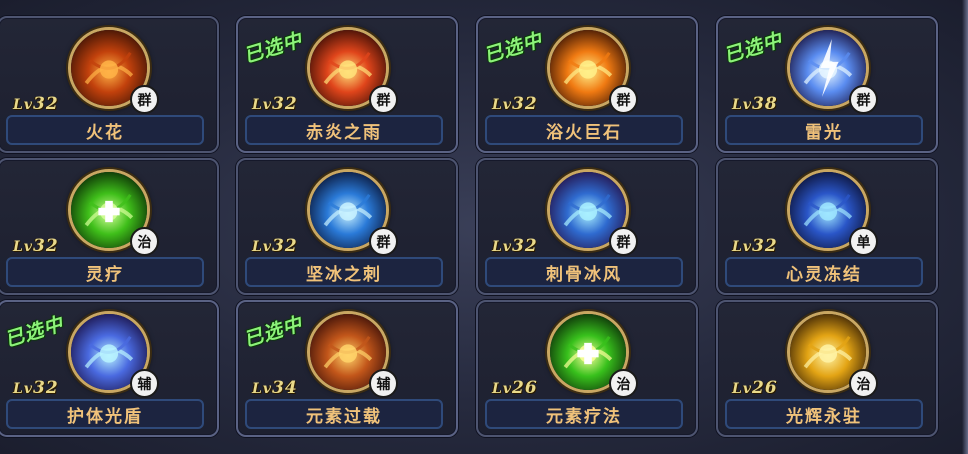 The height and width of the screenshot is (454, 968). I want to click on skill-name: 灵疗, so click(105, 274).